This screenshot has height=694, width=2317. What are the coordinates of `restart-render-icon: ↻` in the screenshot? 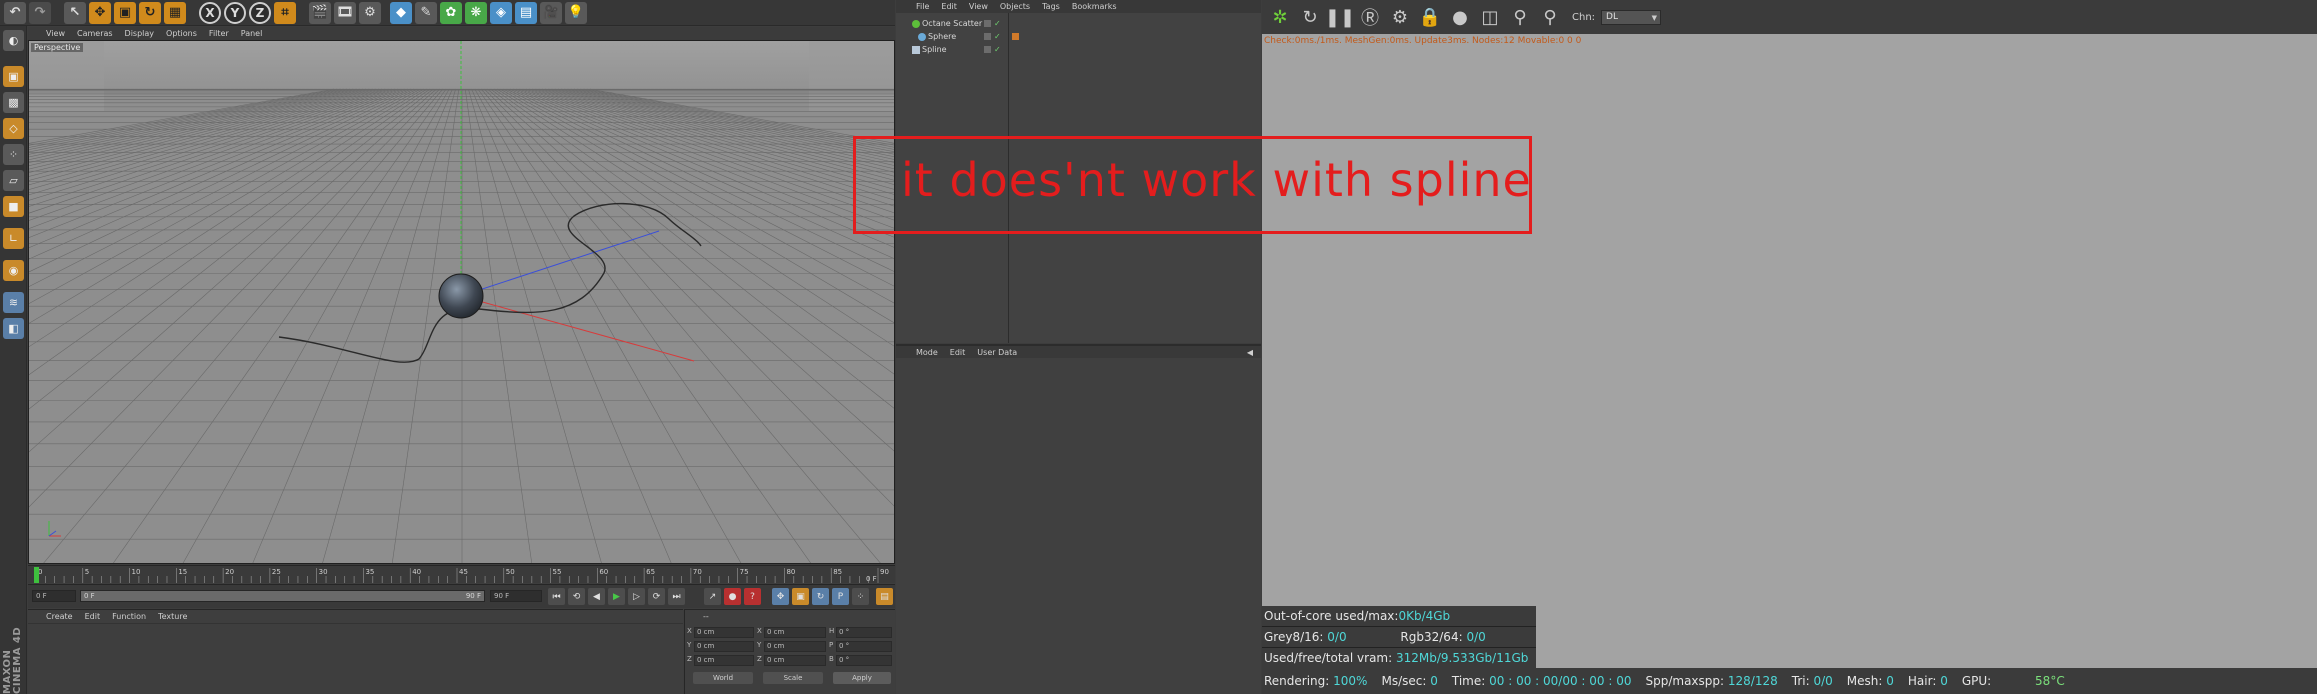 It's located at (1310, 17).